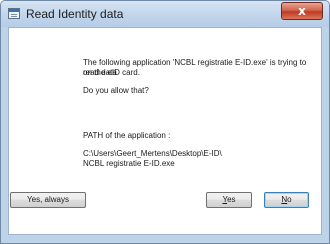 The image size is (330, 244). What do you see at coordinates (152, 153) in the screenshot?
I see `path-line-1: C:\Users\Geert_Mertens\Desktop\E-ID\` at bounding box center [152, 153].